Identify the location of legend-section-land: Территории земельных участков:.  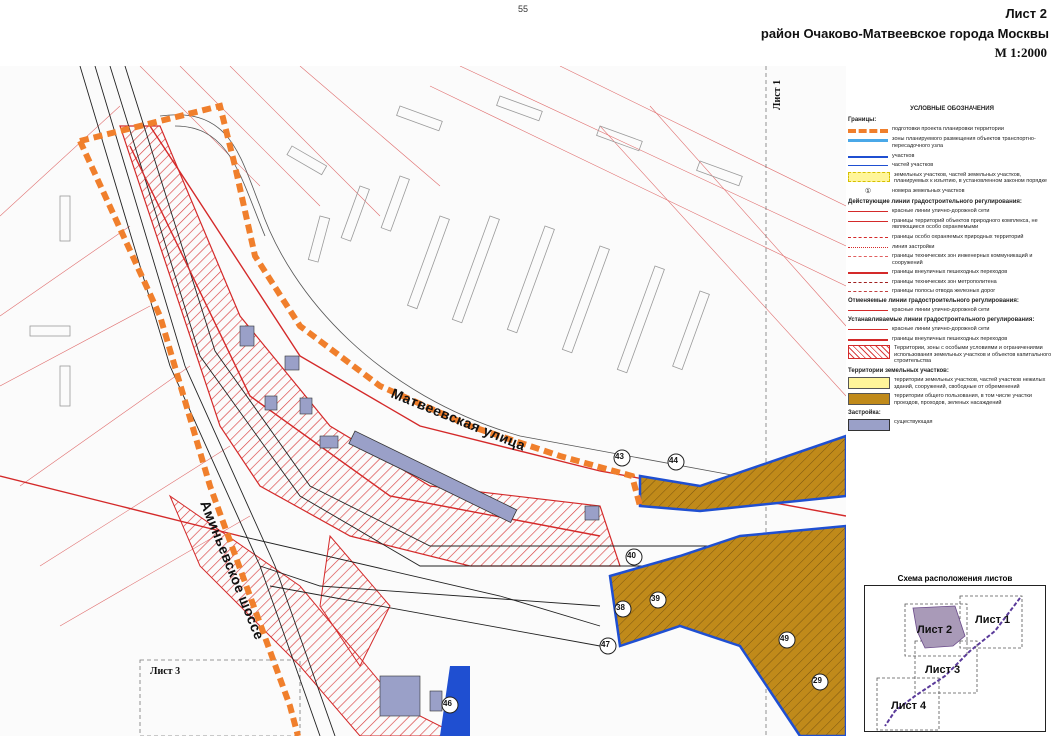
(898, 371).